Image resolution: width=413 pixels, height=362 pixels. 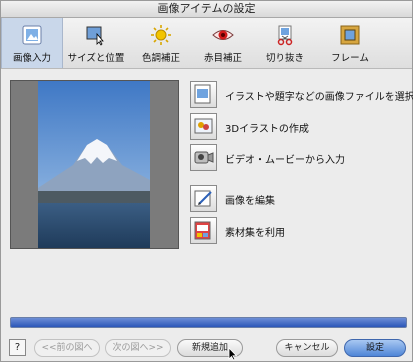 I want to click on size-position-icon, so click(x=95, y=36).